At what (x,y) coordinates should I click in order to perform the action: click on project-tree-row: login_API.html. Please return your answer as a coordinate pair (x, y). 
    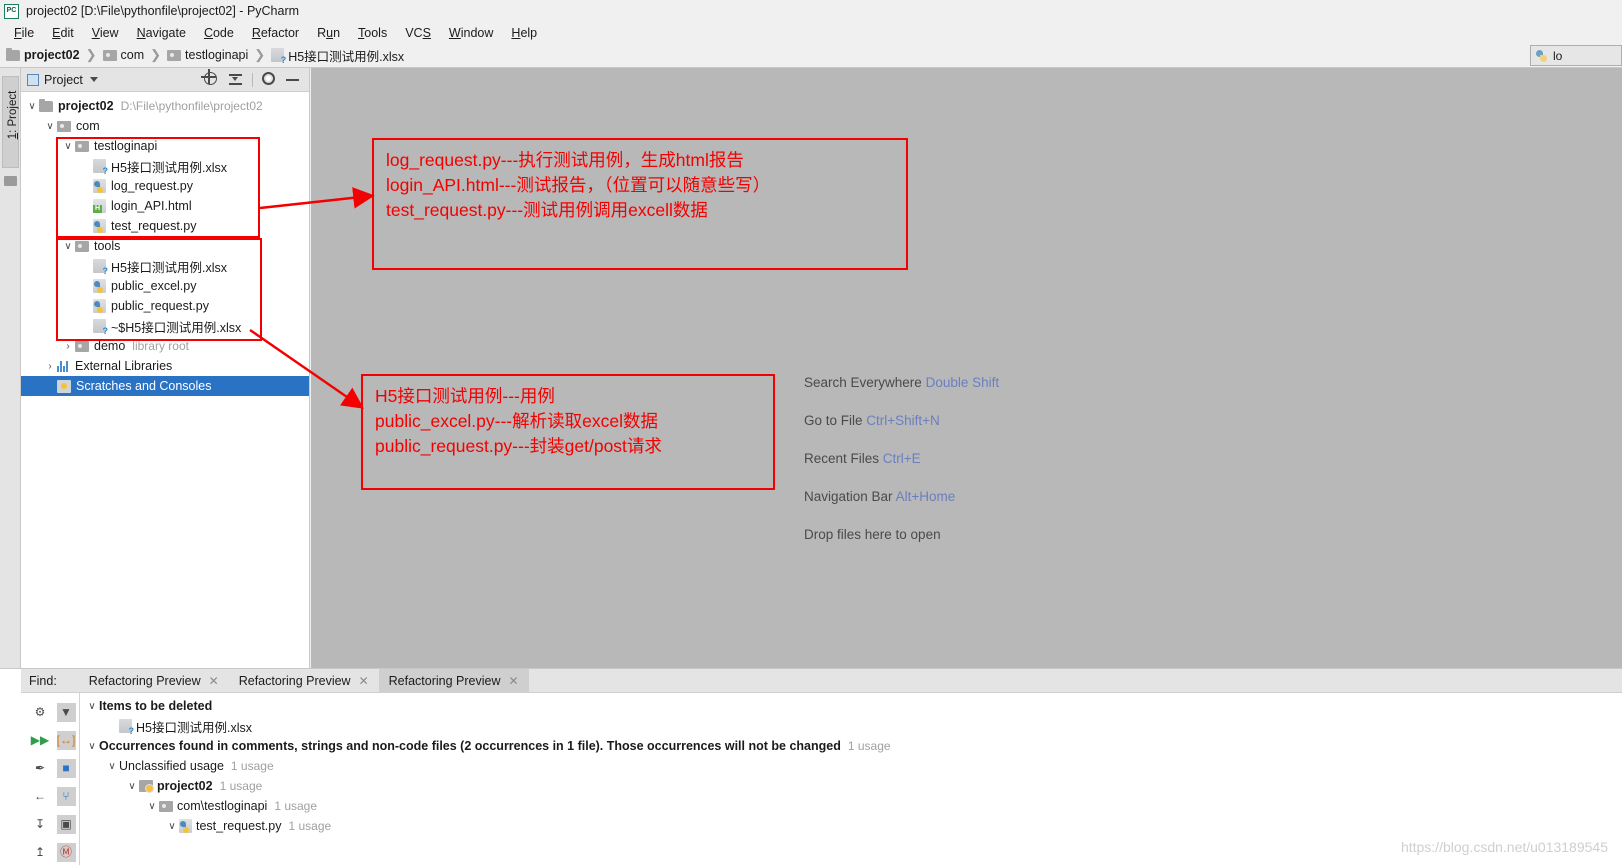
    Looking at the image, I should click on (165, 206).